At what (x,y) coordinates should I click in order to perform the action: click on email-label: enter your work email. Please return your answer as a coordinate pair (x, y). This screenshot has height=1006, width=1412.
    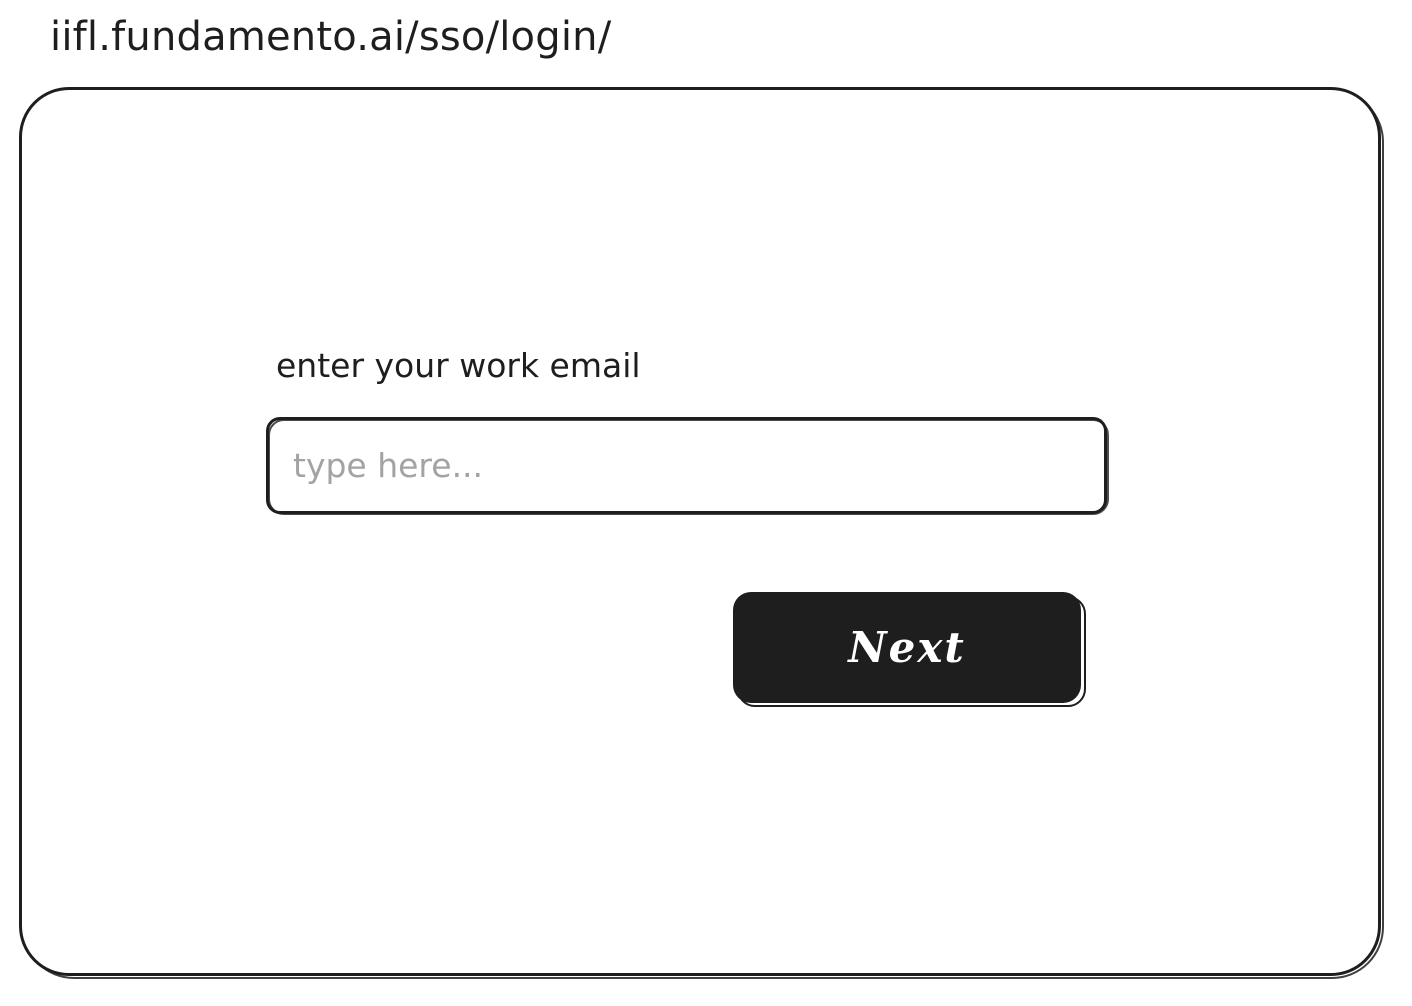
    Looking at the image, I should click on (458, 365).